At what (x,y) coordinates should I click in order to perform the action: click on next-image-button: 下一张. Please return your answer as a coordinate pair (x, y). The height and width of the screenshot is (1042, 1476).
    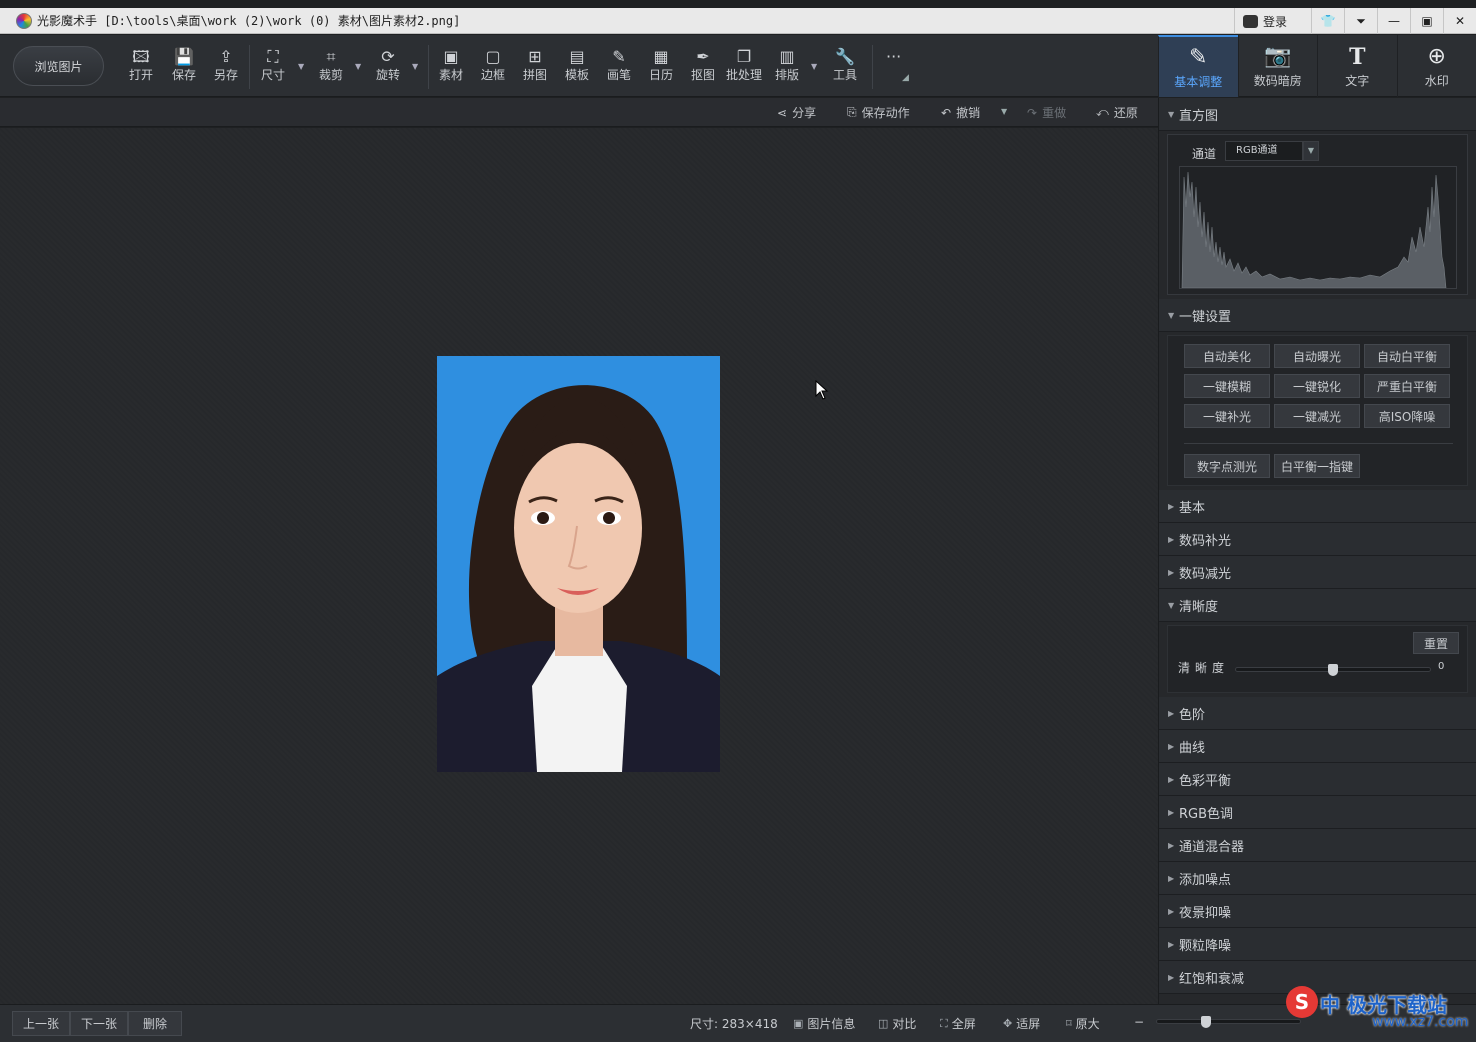
    Looking at the image, I should click on (99, 1023).